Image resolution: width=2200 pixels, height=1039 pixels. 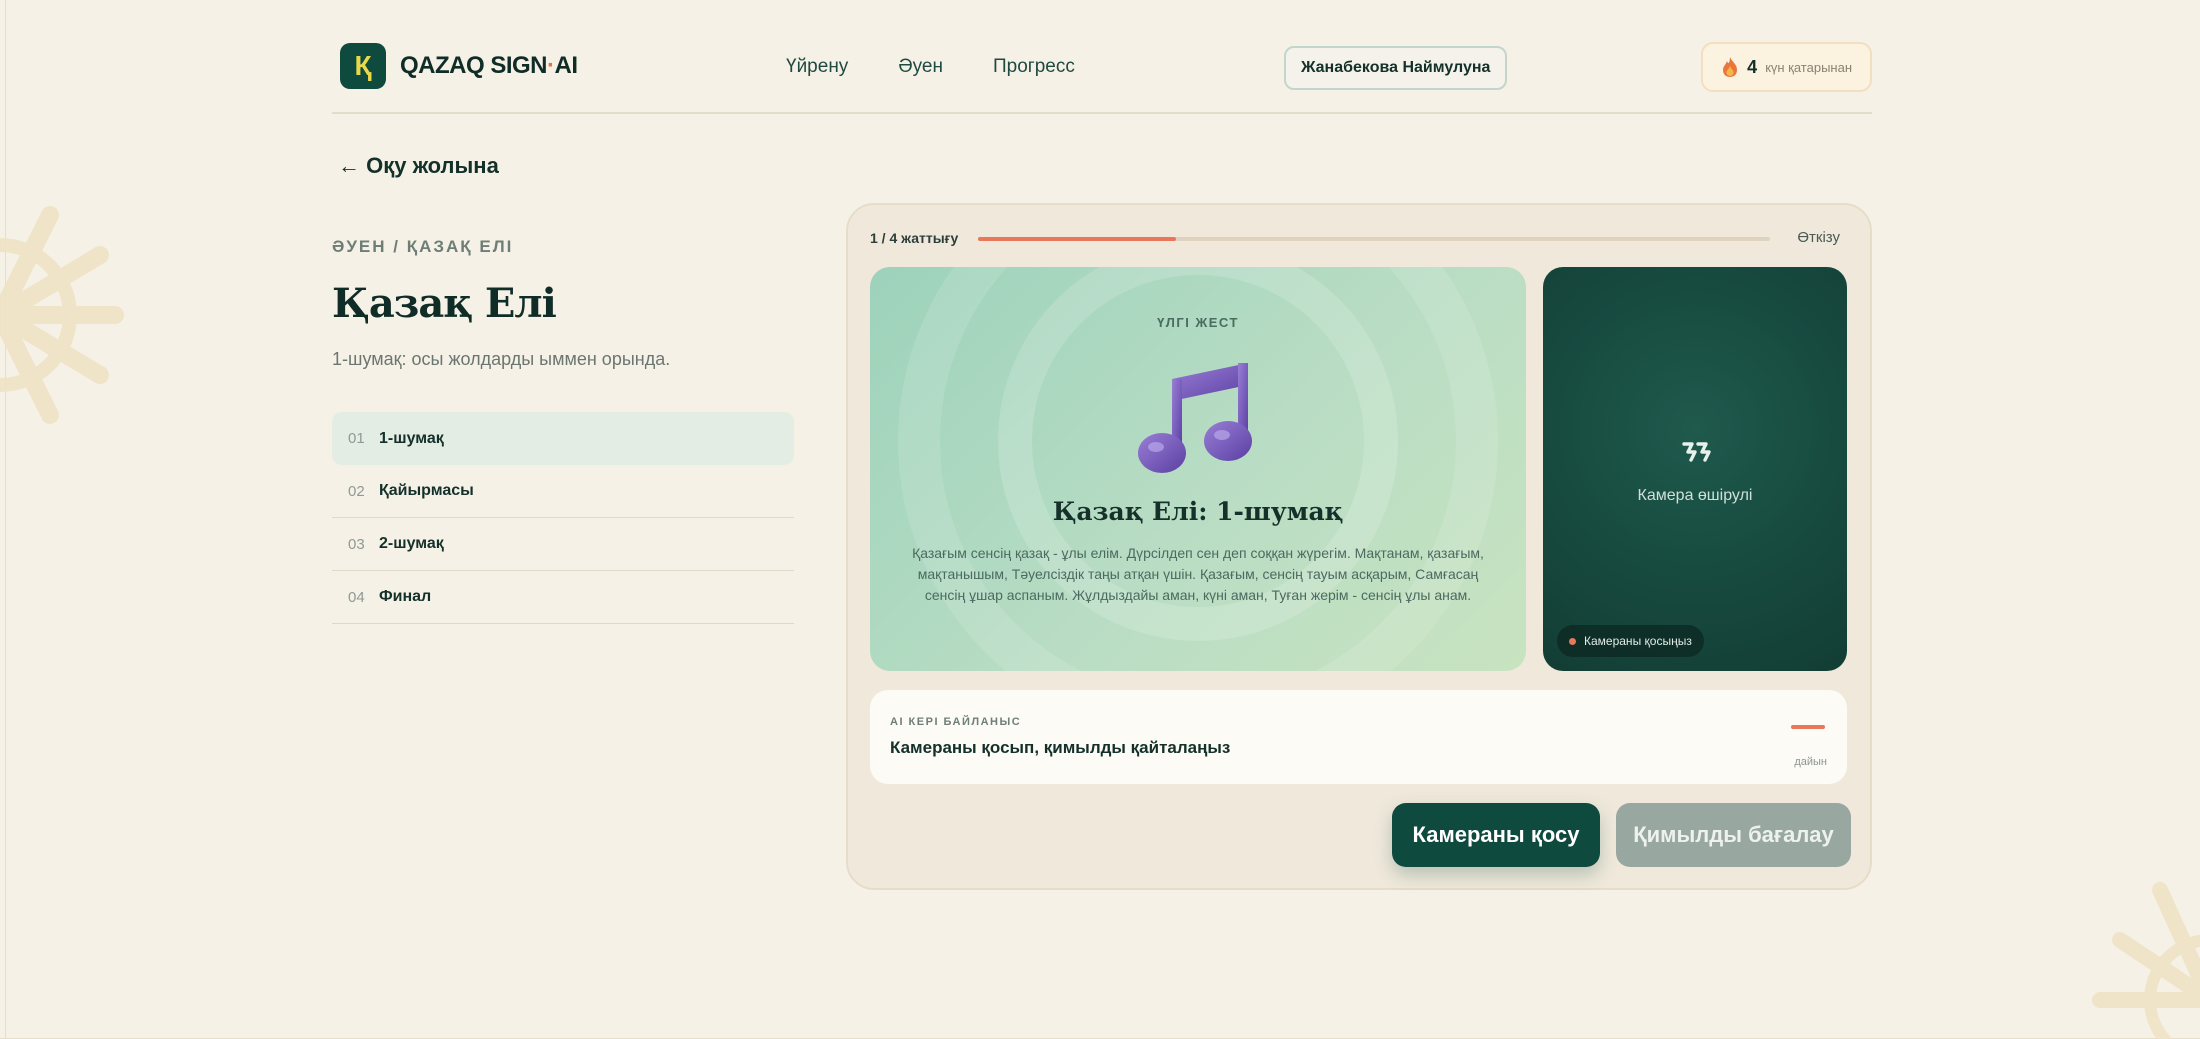 What do you see at coordinates (563, 438) in the screenshot?
I see `list-item: 01 1-шумақ` at bounding box center [563, 438].